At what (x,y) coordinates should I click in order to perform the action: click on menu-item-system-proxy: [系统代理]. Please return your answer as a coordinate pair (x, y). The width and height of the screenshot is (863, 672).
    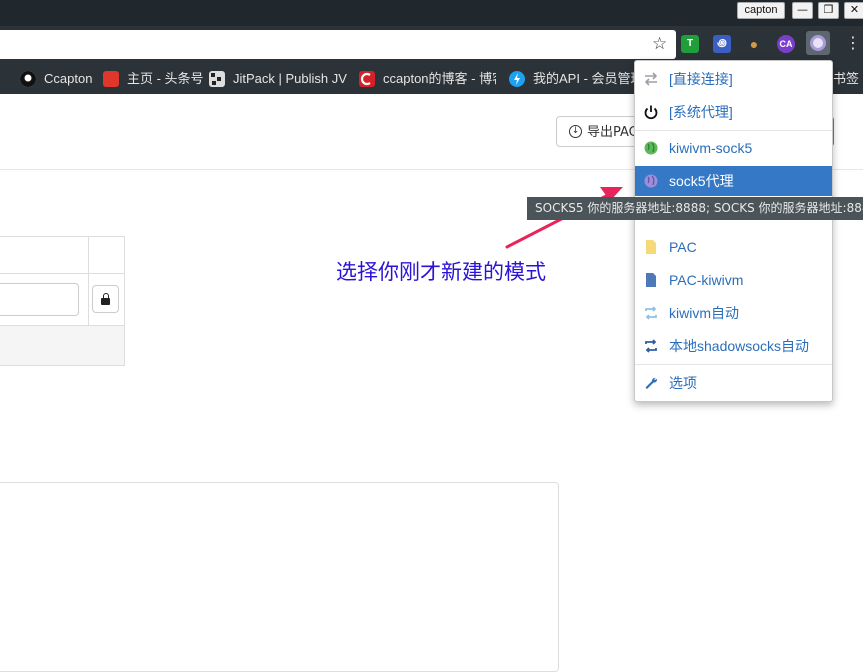
    Looking at the image, I should click on (733, 112).